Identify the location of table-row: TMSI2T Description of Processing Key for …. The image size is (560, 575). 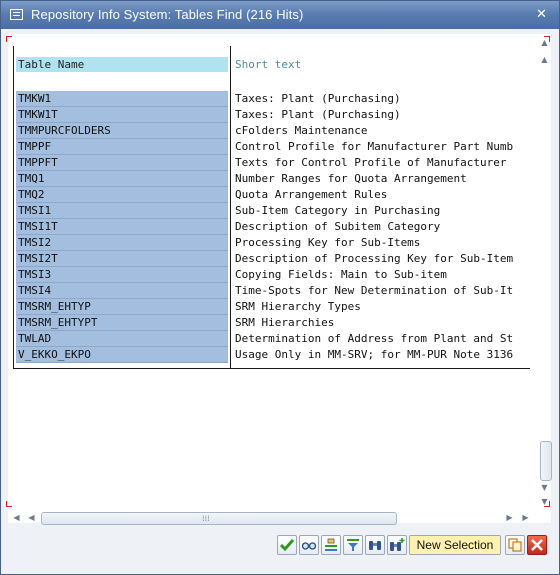
(272, 259).